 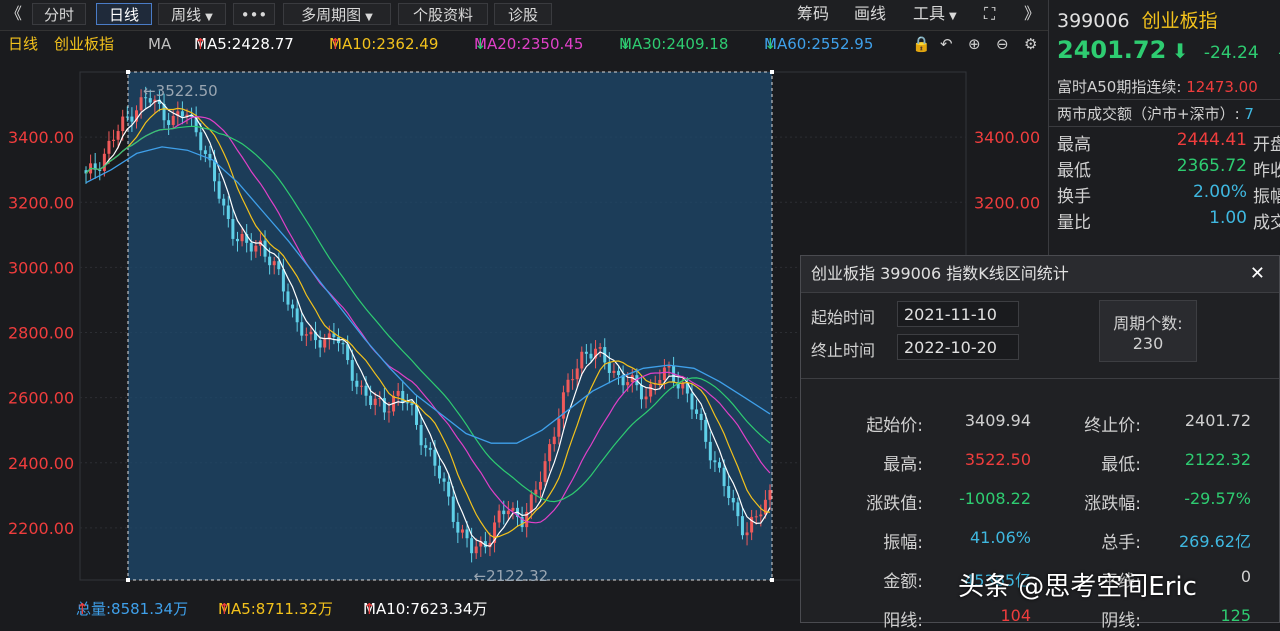 What do you see at coordinates (1112, 50) in the screenshot?
I see `quote-price: 2401.72` at bounding box center [1112, 50].